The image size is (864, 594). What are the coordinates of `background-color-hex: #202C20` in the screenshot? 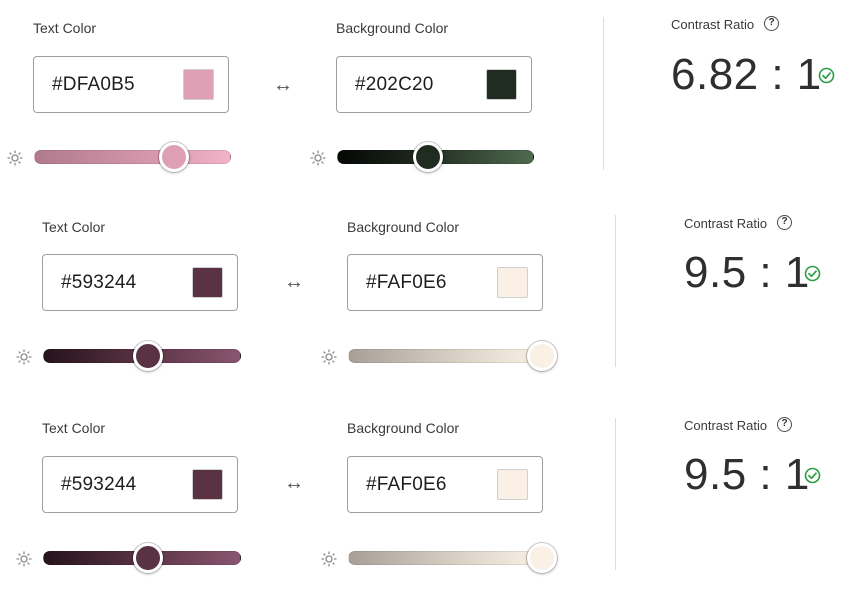 It's located at (394, 85).